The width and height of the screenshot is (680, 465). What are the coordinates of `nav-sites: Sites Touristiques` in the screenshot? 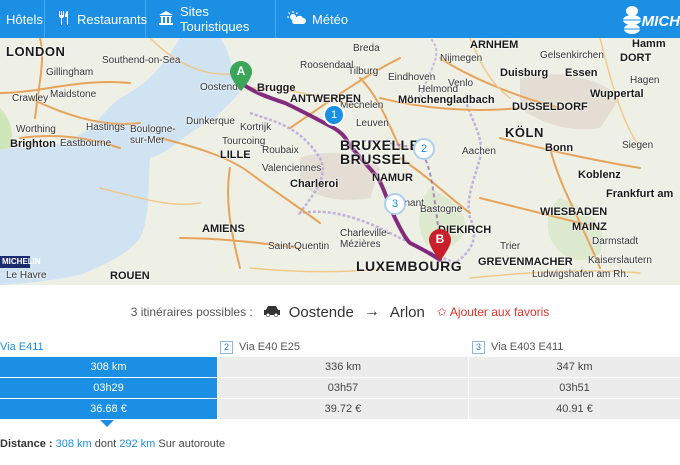 It's located at (211, 19).